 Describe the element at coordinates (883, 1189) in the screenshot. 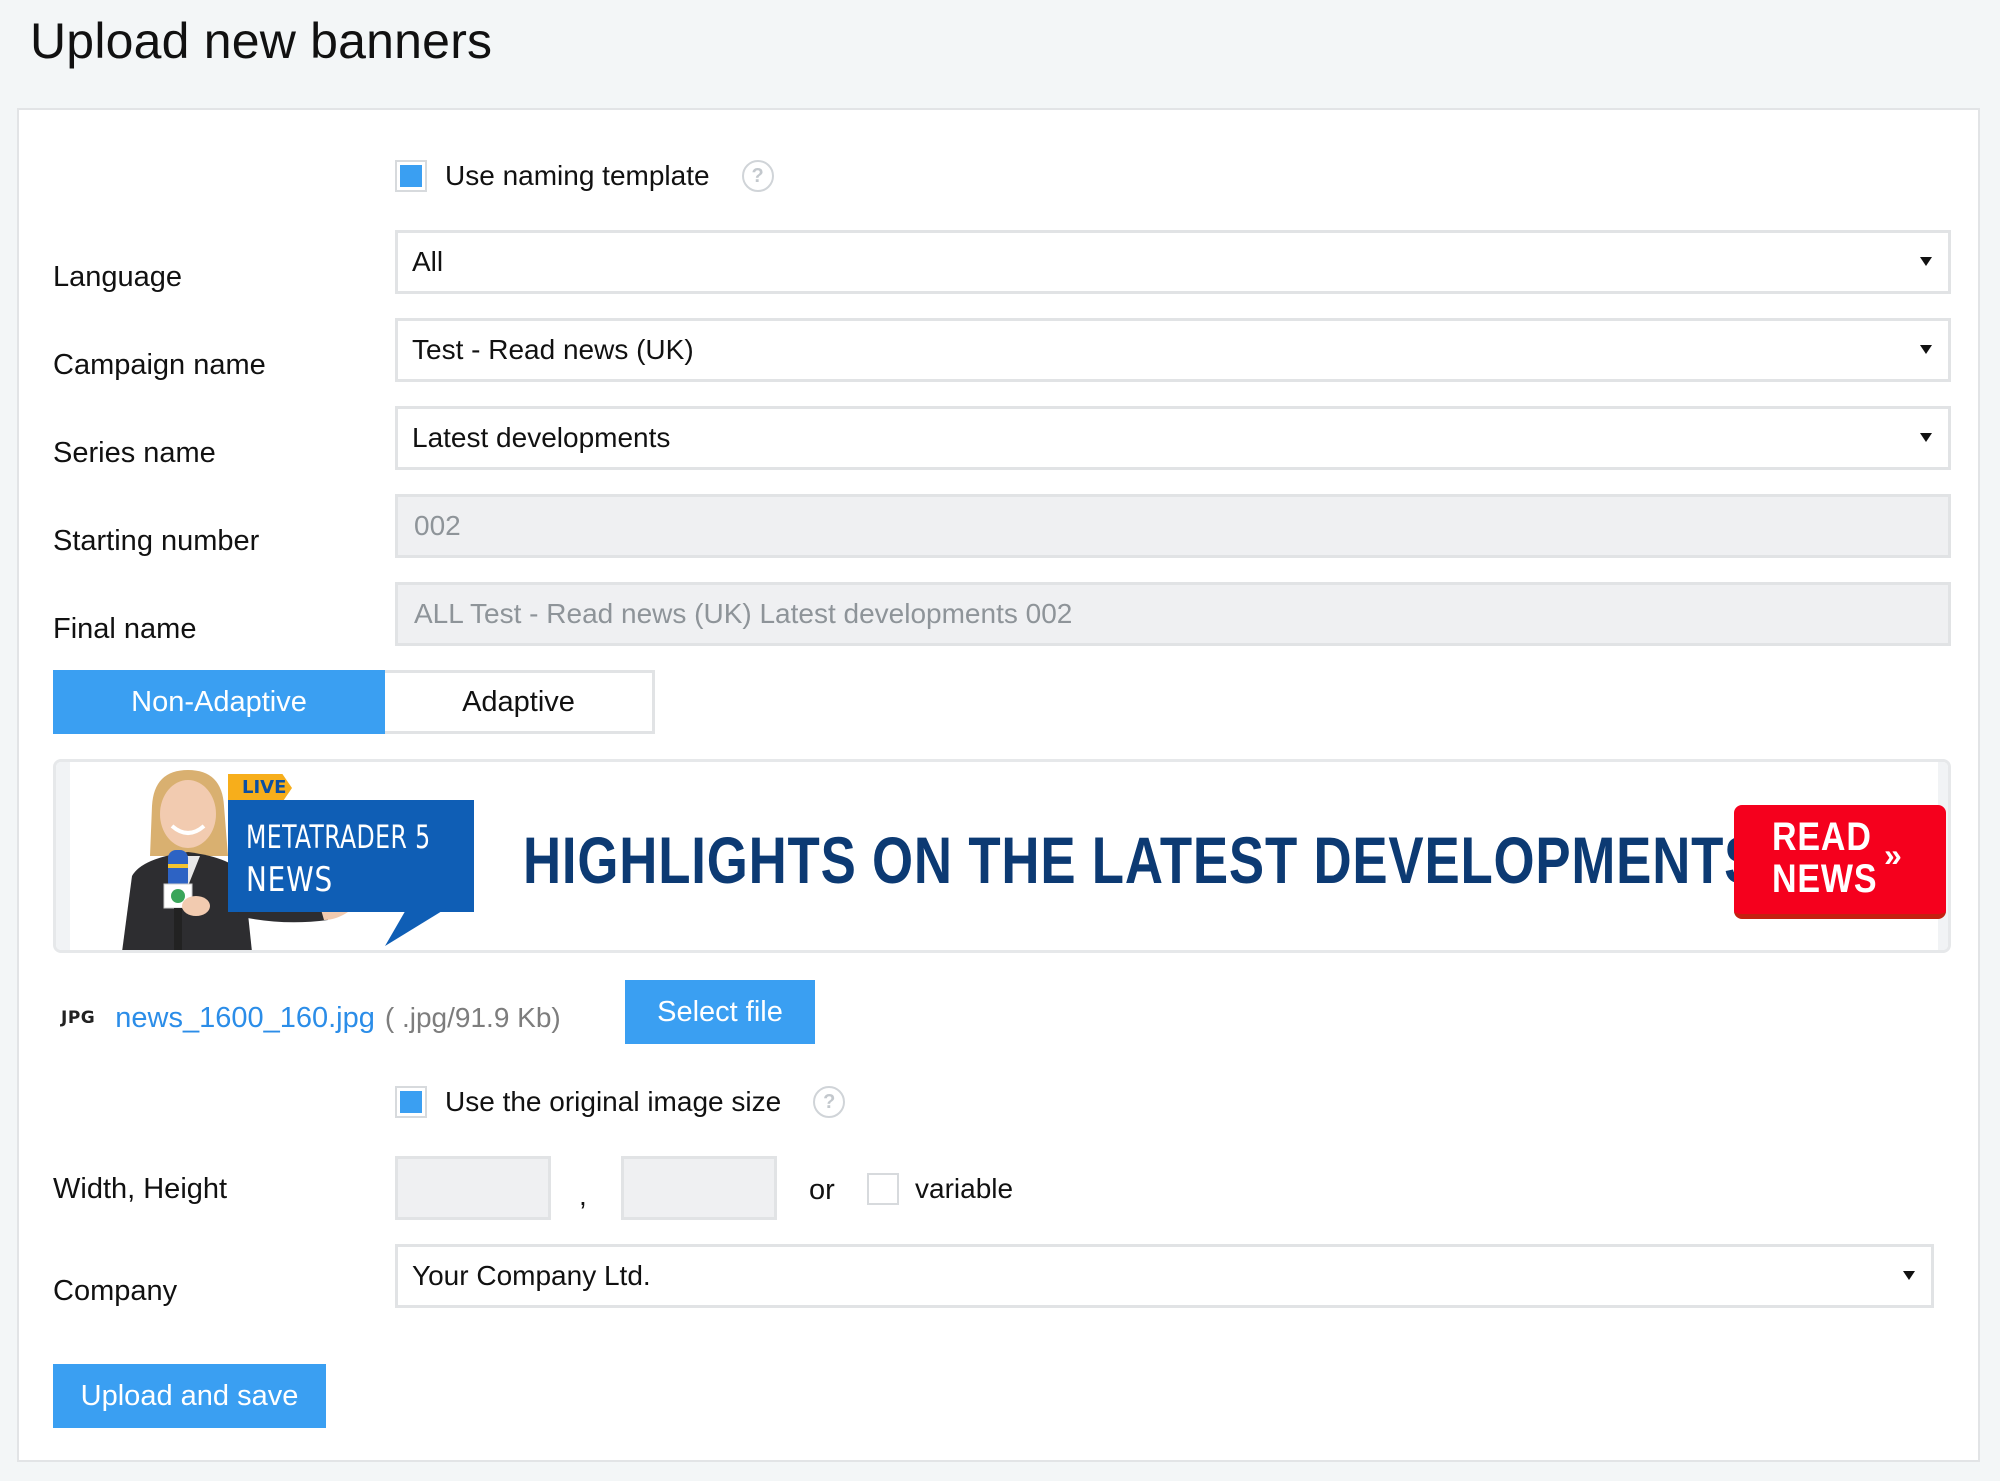

I see `variable-checkbox` at that location.